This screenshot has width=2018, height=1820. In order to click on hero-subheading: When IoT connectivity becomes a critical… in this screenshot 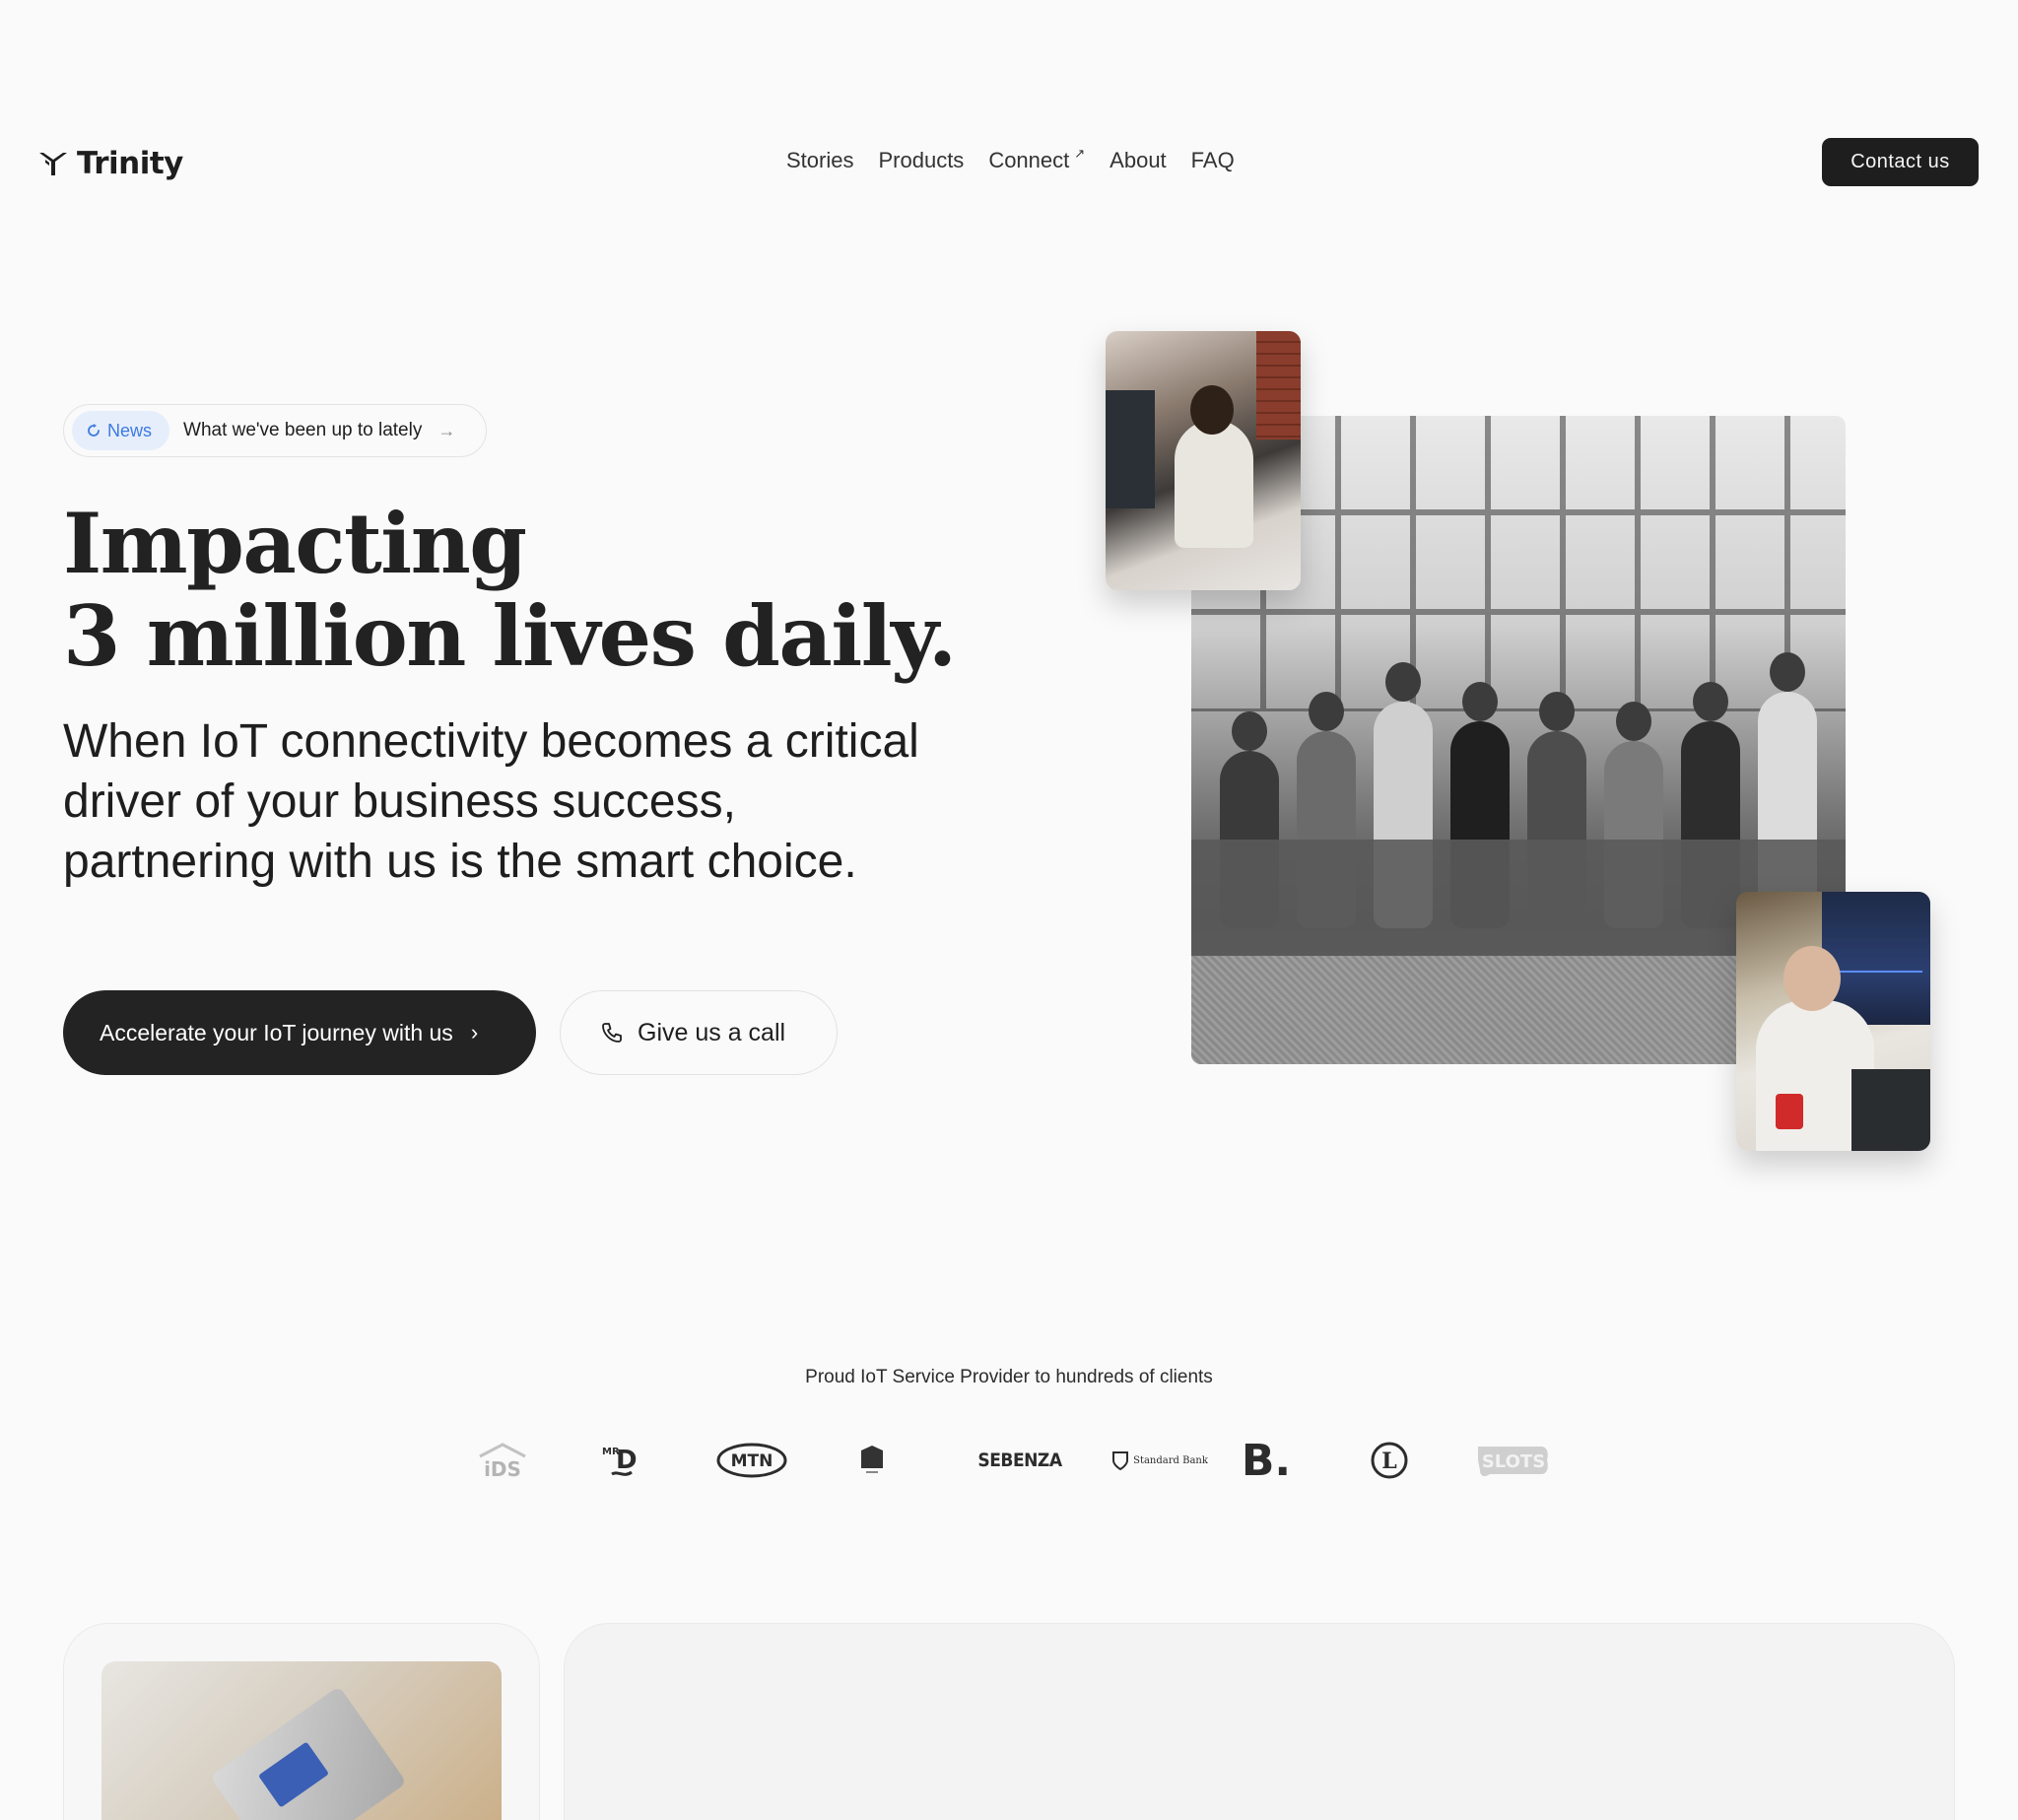, I will do `click(526, 801)`.